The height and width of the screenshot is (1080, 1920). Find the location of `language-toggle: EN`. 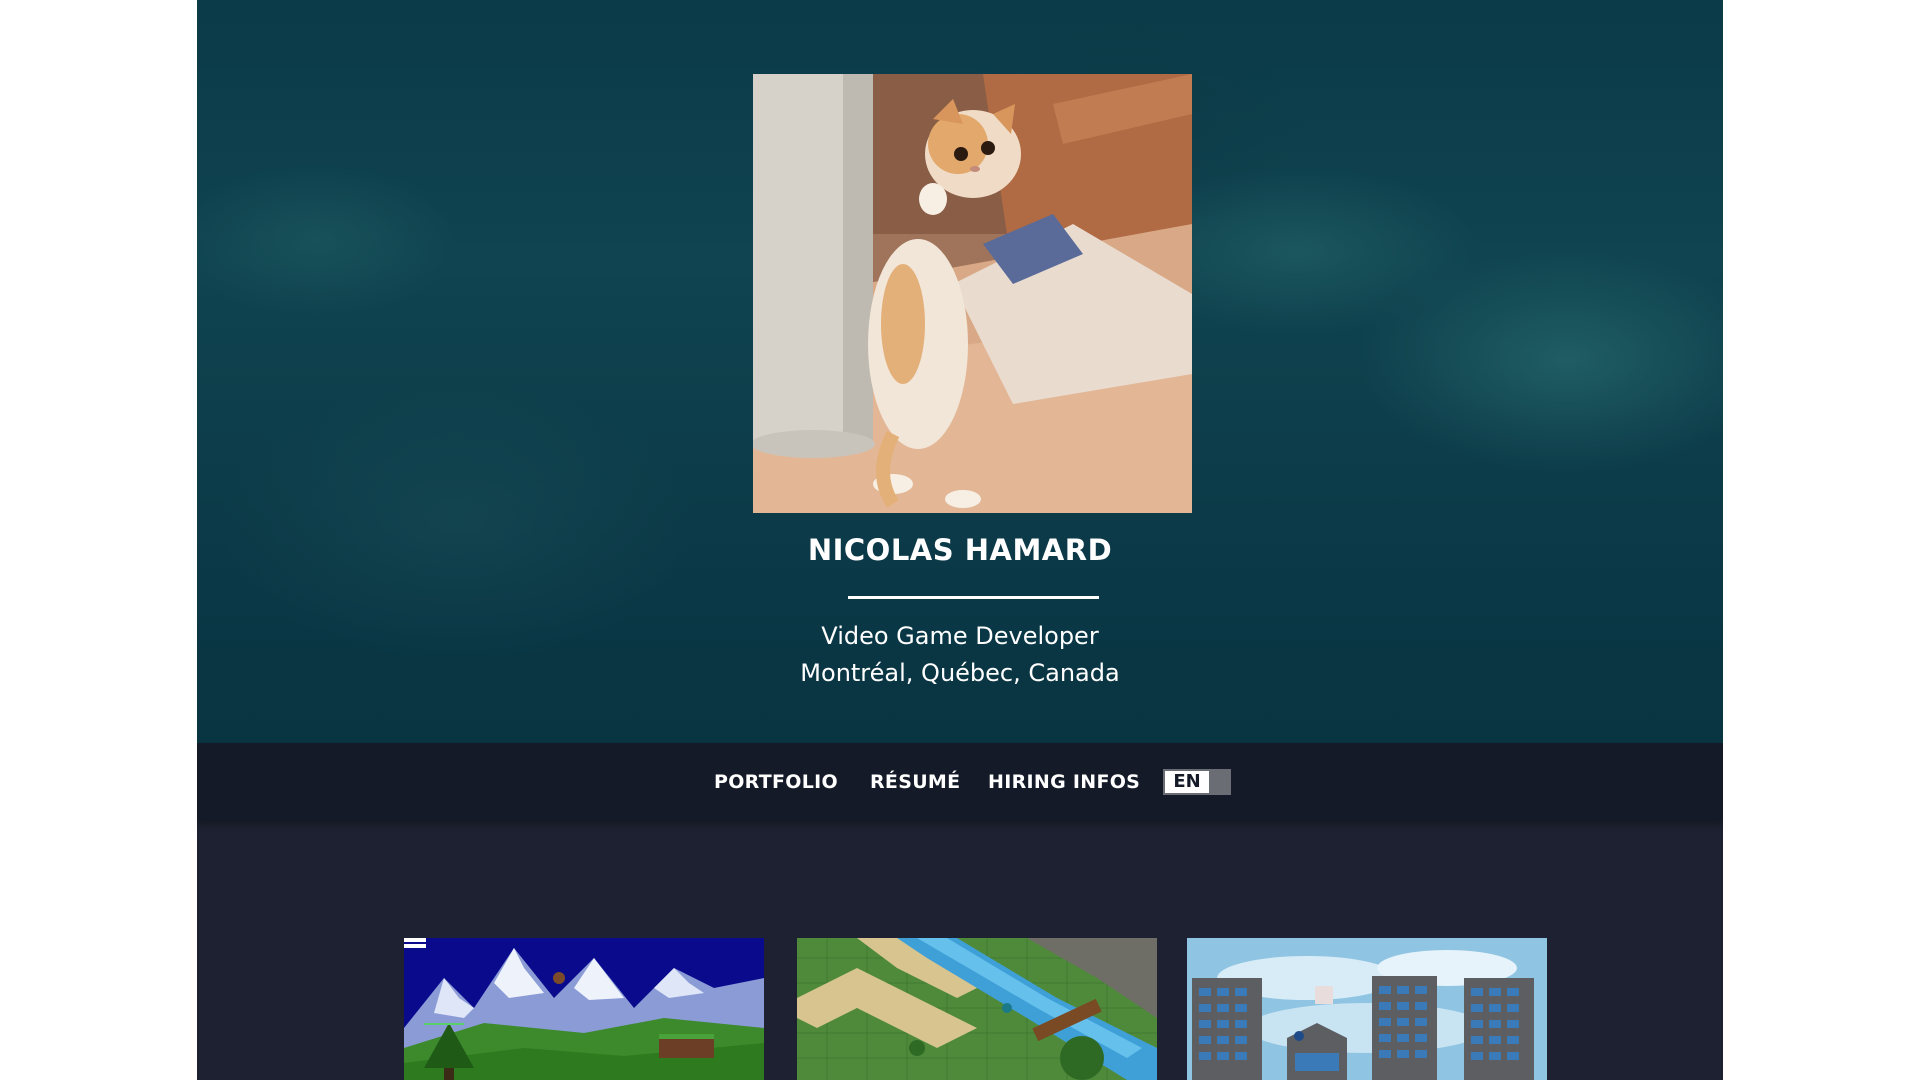

language-toggle: EN is located at coordinates (1197, 782).